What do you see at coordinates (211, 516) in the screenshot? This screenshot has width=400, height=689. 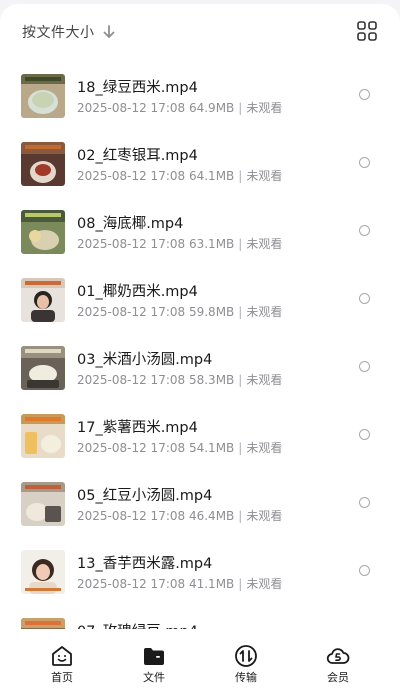 I see `file-size: 46.4MB` at bounding box center [211, 516].